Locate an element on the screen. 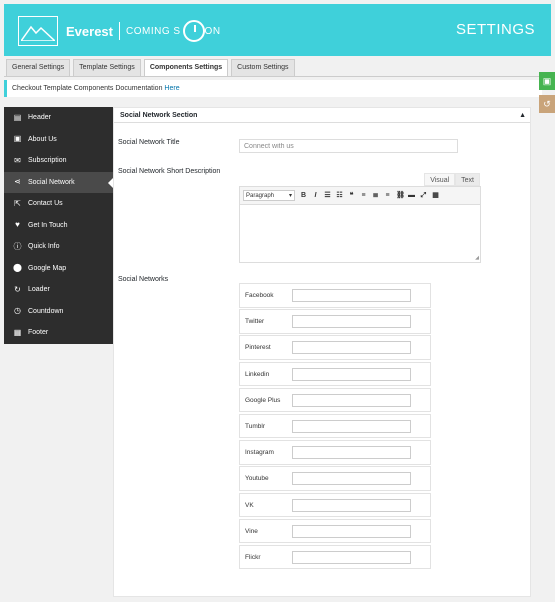  description-editor: Paragraph B I ☰ ☷ ❝ ≡ ≣ ≡ ⛓ ▬ ⤢ ▦ ◢ is located at coordinates (360, 224).